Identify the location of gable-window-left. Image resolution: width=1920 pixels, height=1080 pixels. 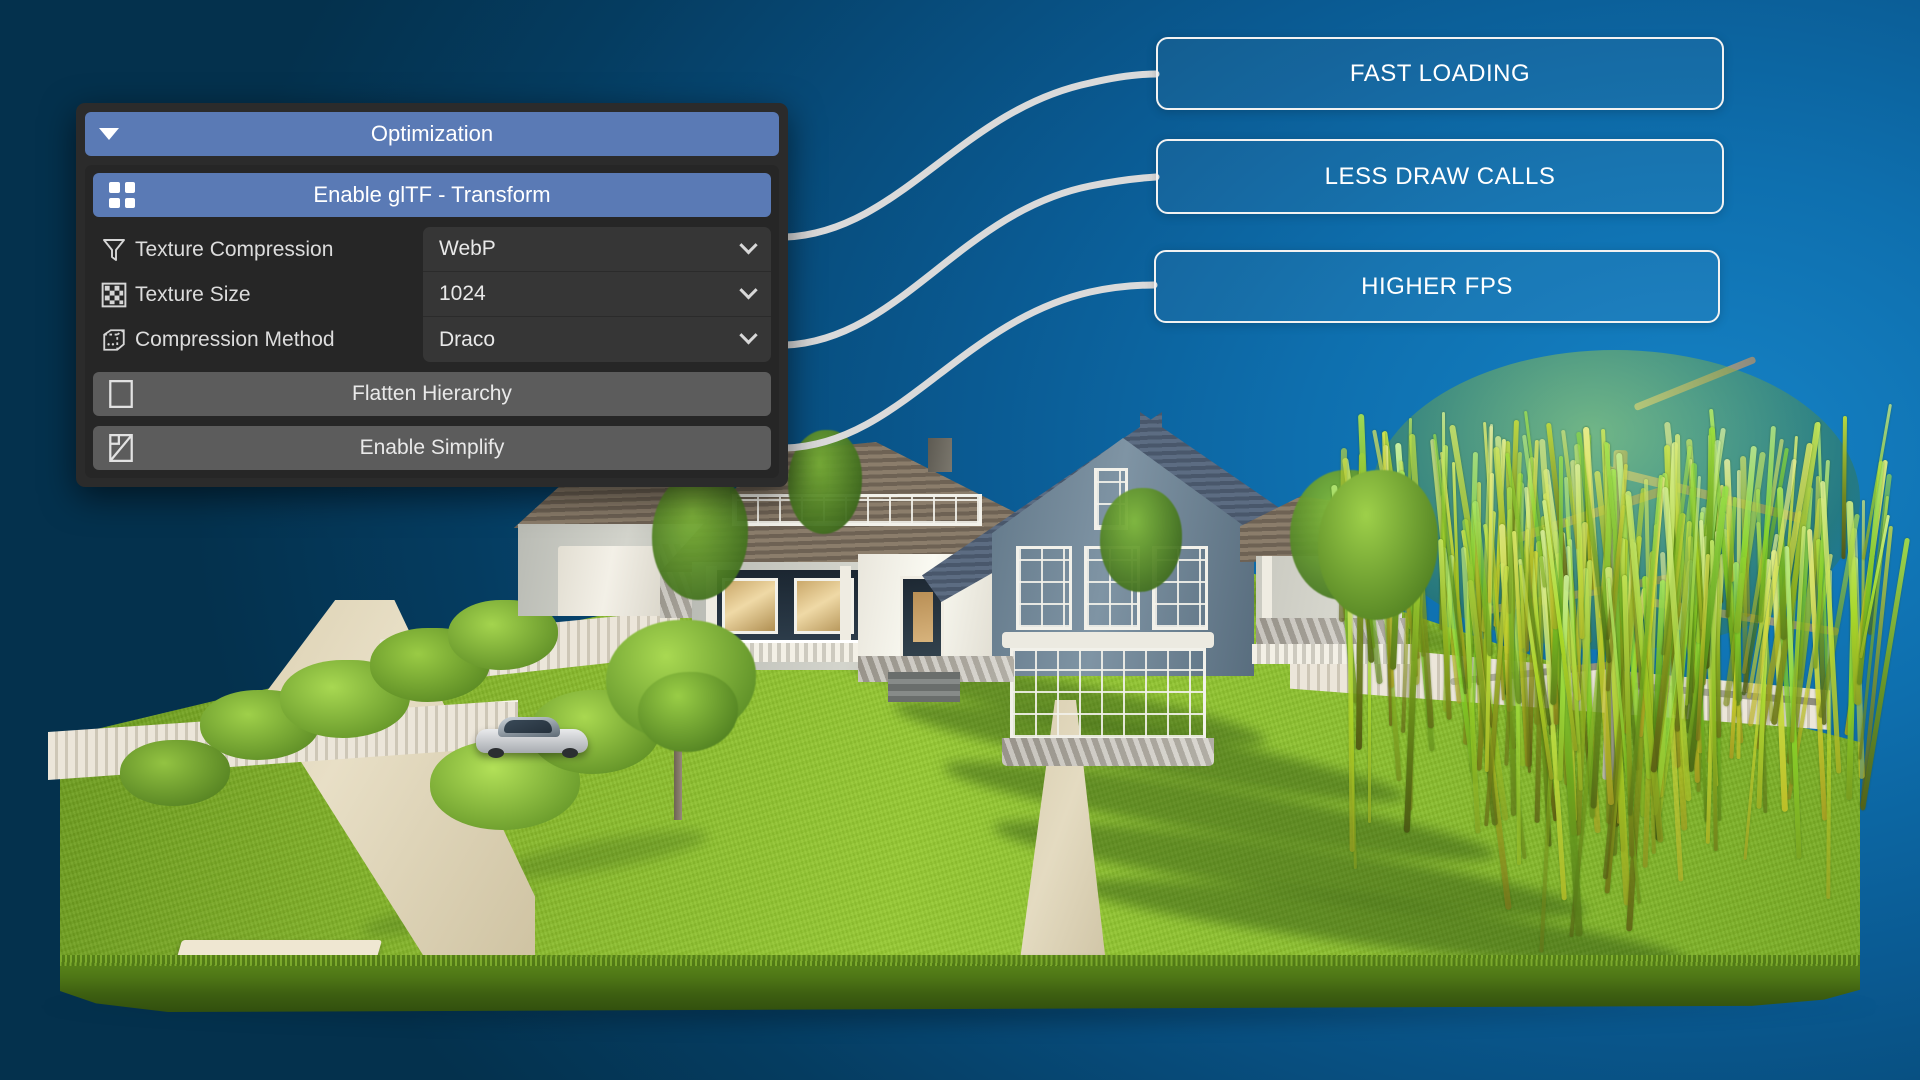
(1044, 588).